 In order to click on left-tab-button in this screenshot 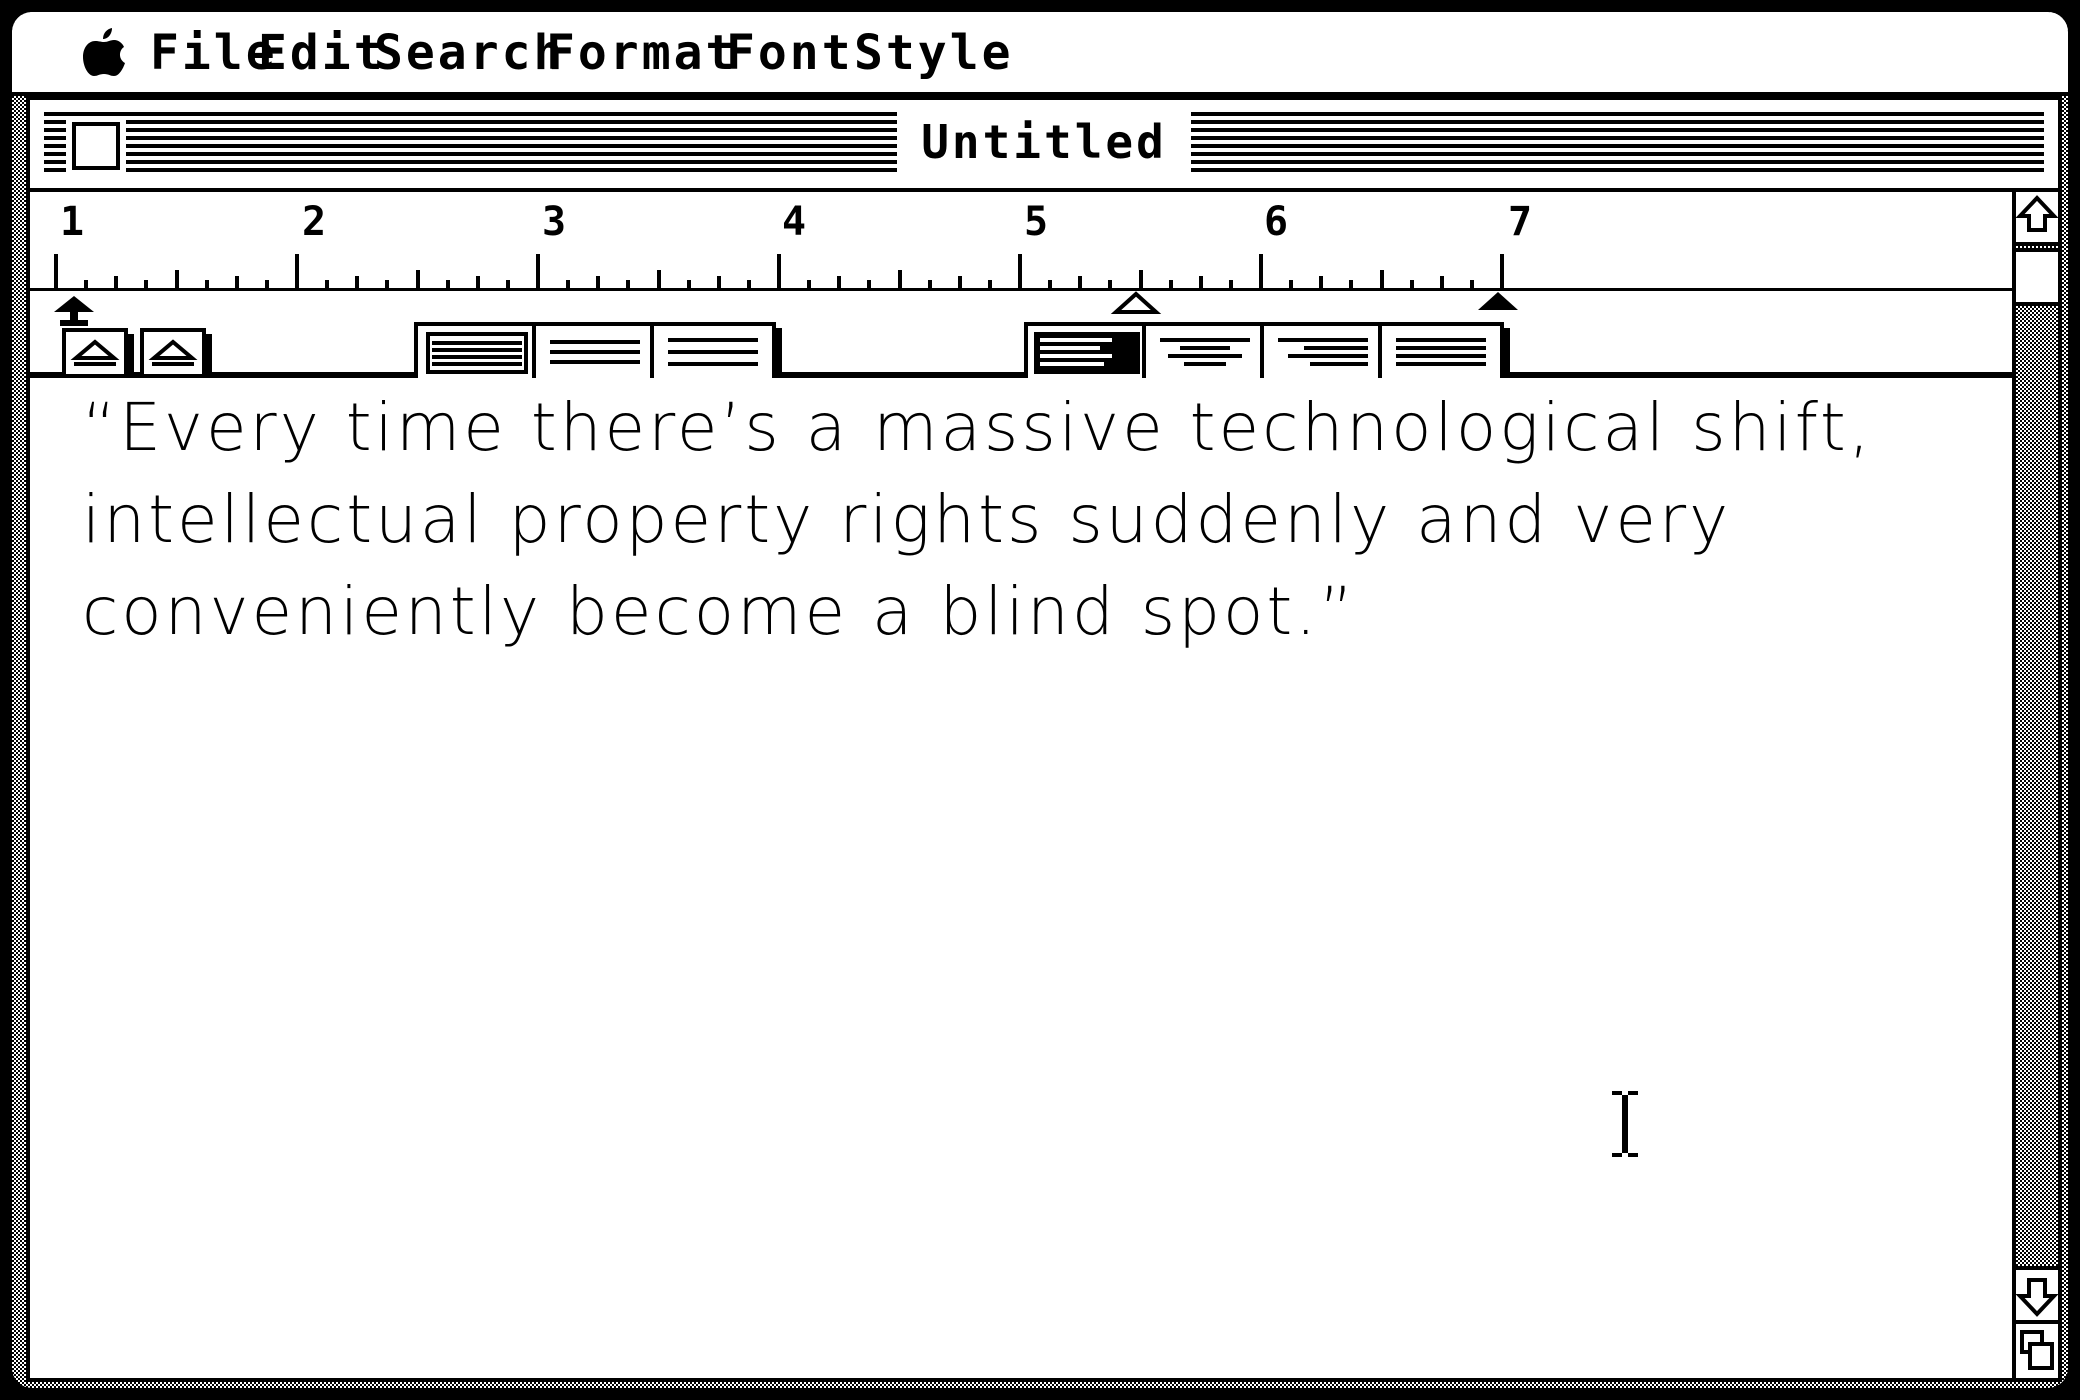, I will do `click(95, 353)`.